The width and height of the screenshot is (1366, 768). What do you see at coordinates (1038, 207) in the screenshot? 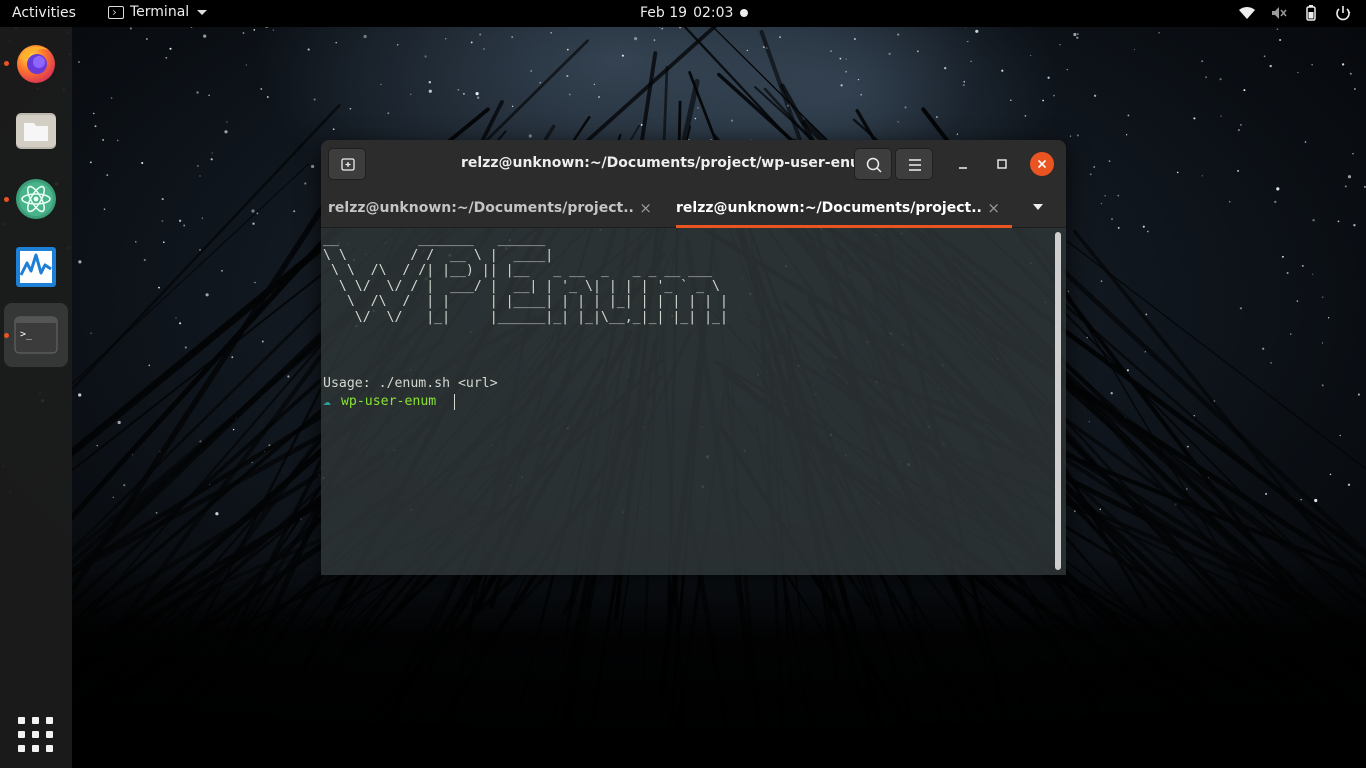
I see `tab-list-chevron-down-icon` at bounding box center [1038, 207].